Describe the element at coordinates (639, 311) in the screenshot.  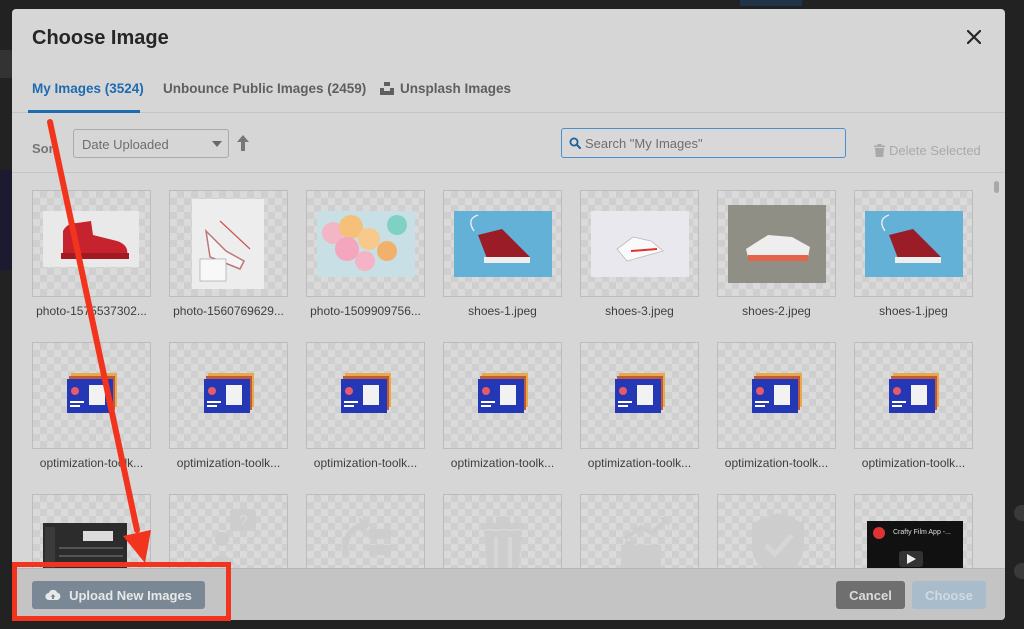
I see `image-caption: shoes-3.jpeg` at that location.